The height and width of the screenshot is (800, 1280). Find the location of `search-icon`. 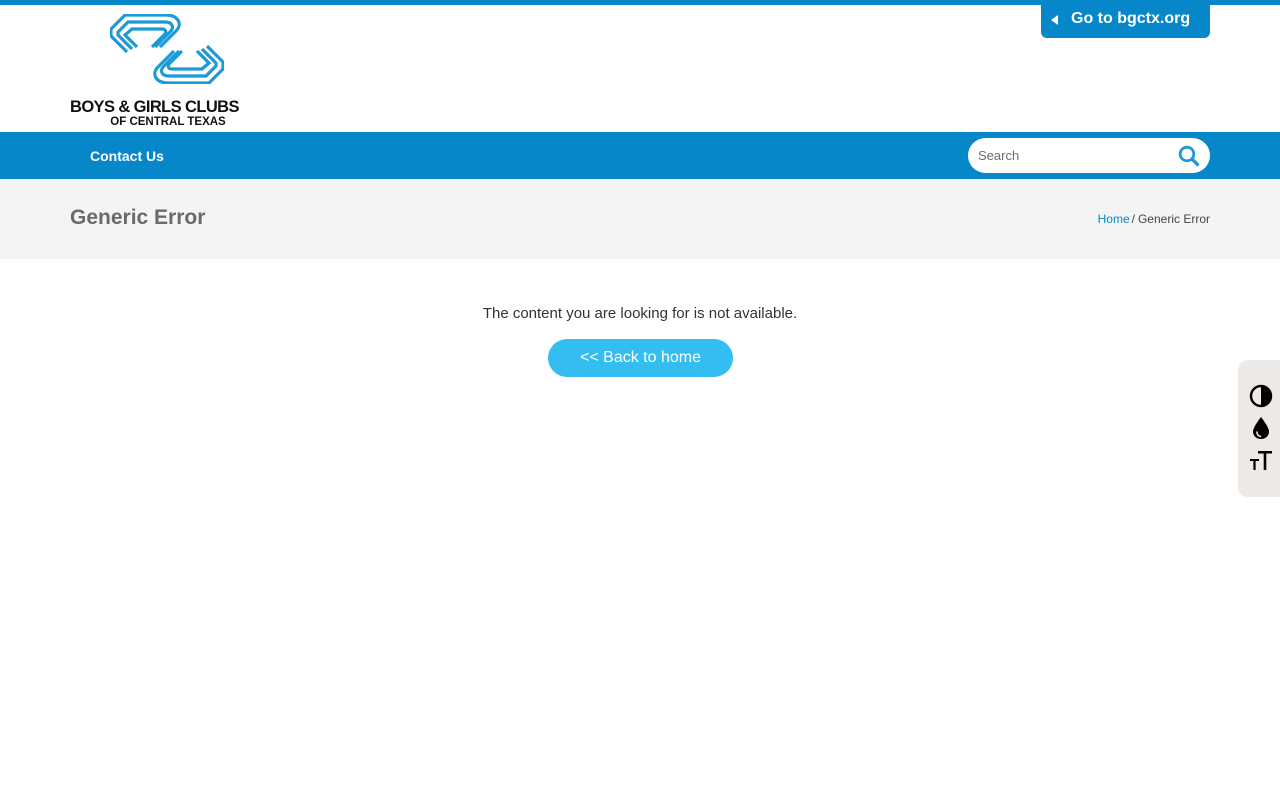

search-icon is located at coordinates (1189, 156).